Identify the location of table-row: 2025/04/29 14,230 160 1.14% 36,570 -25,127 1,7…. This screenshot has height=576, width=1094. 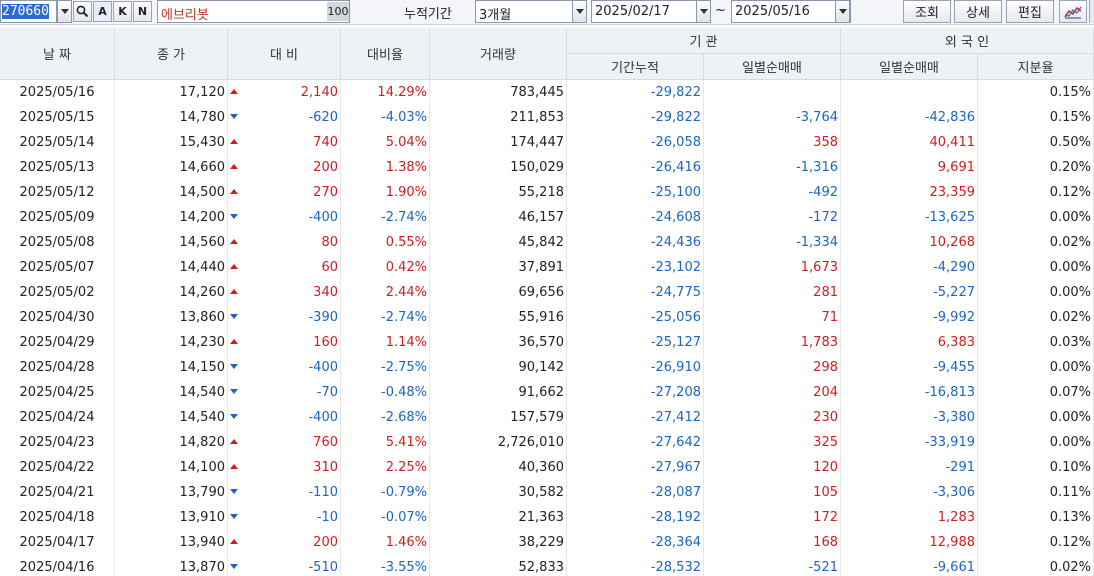
(547, 342).